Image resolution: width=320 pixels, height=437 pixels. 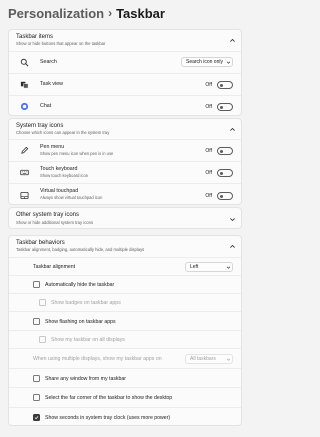 I want to click on touch-keyboard-label: Touch keyboard, so click(x=59, y=169).